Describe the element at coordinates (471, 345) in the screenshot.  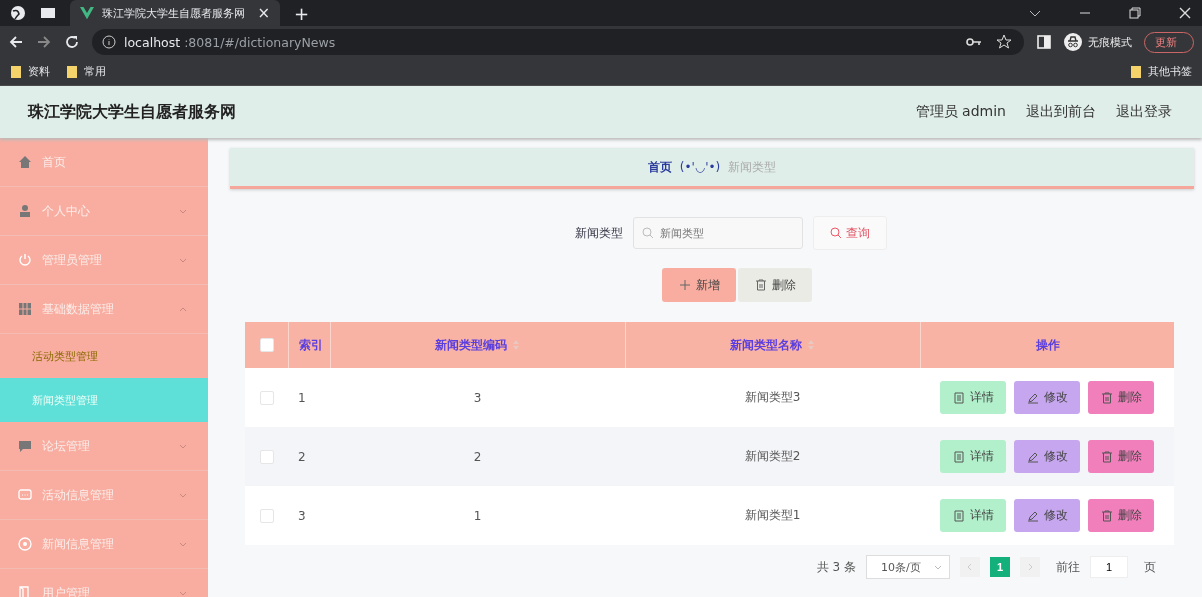
I see `column-header: 新闻类型编码` at that location.